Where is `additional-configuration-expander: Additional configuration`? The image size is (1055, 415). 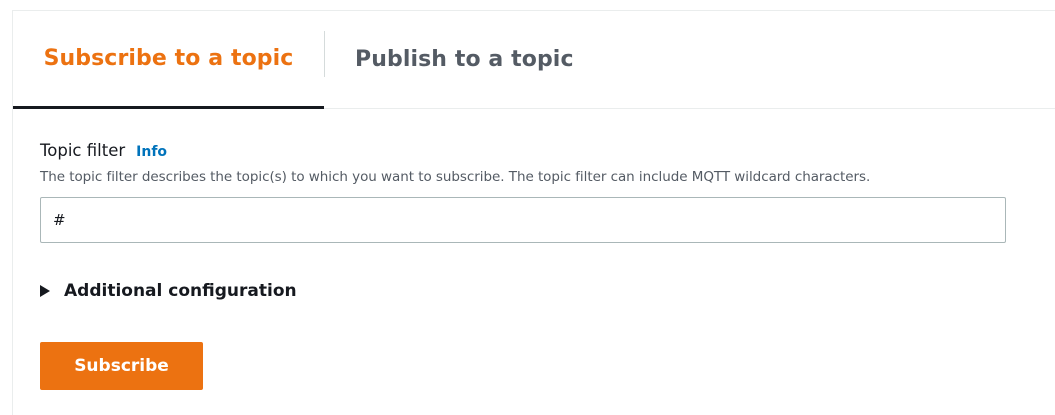 additional-configuration-expander: Additional configuration is located at coordinates (168, 291).